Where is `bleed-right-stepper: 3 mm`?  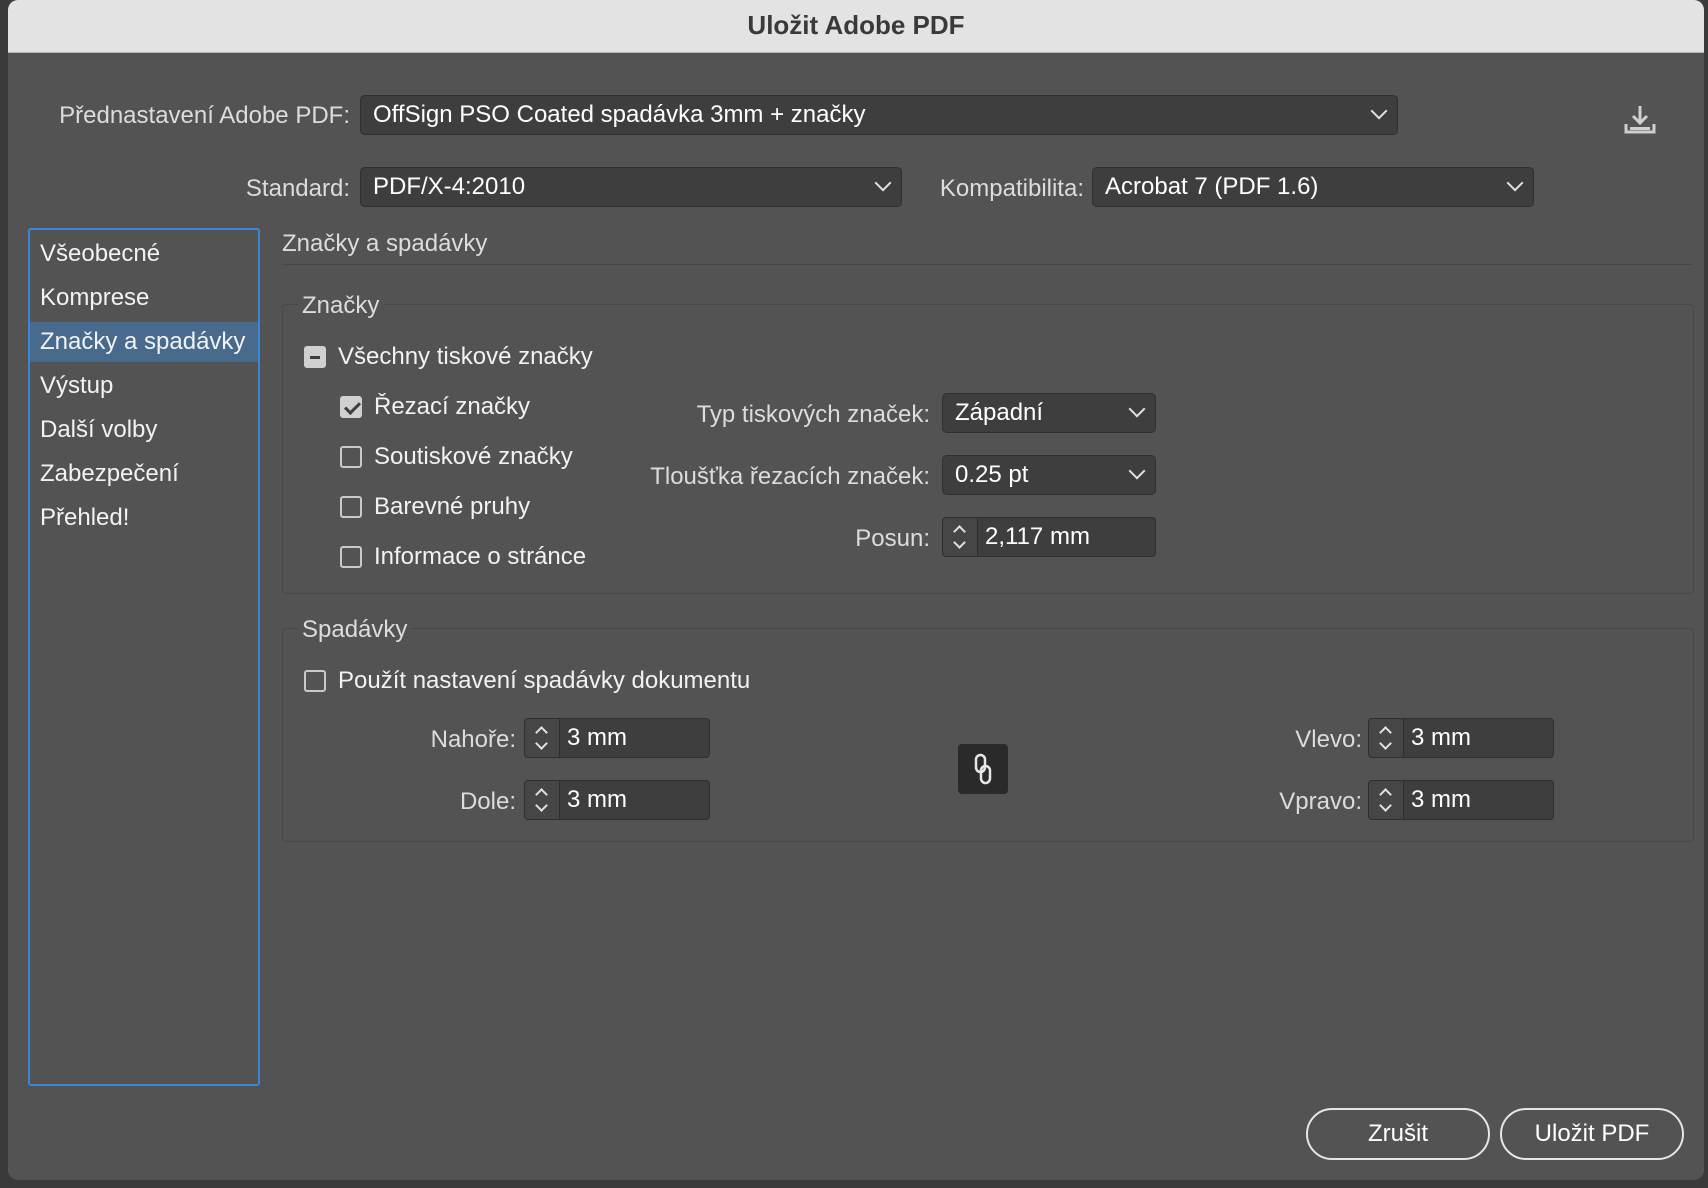 bleed-right-stepper: 3 mm is located at coordinates (1461, 800).